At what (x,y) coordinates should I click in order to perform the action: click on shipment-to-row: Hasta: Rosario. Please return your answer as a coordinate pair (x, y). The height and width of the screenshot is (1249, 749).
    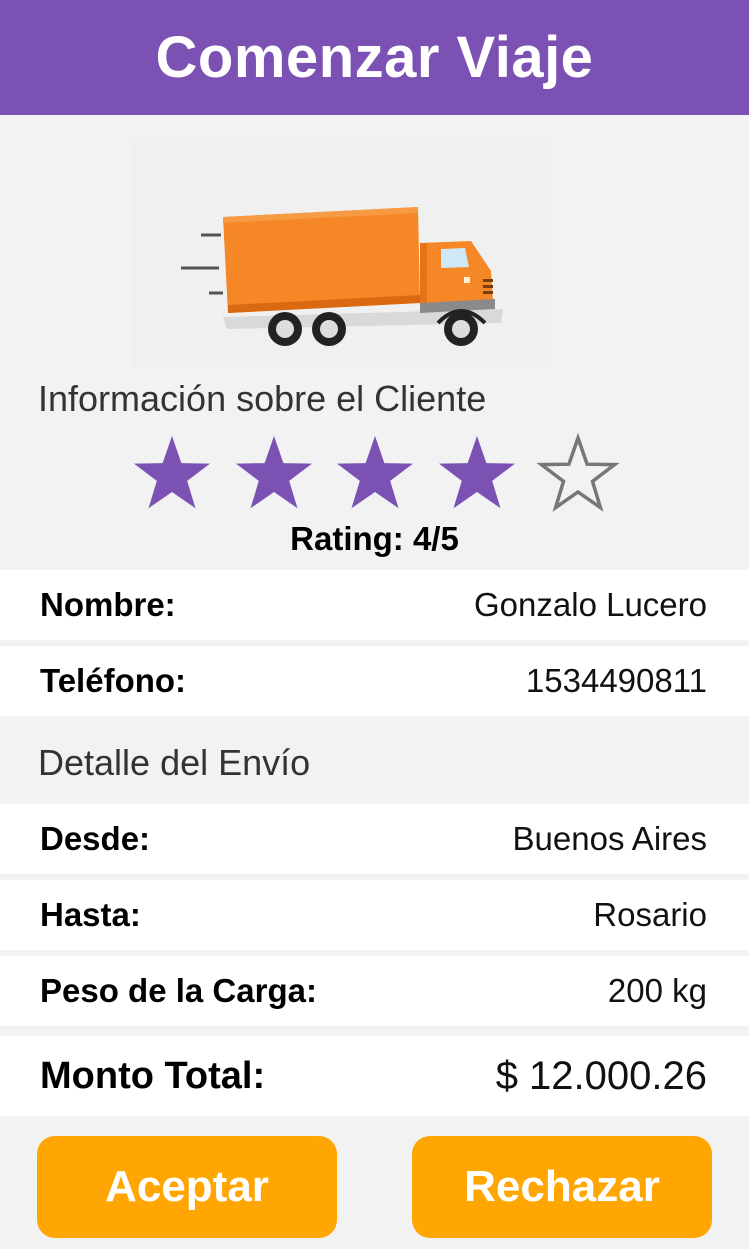
    Looking at the image, I should click on (374, 915).